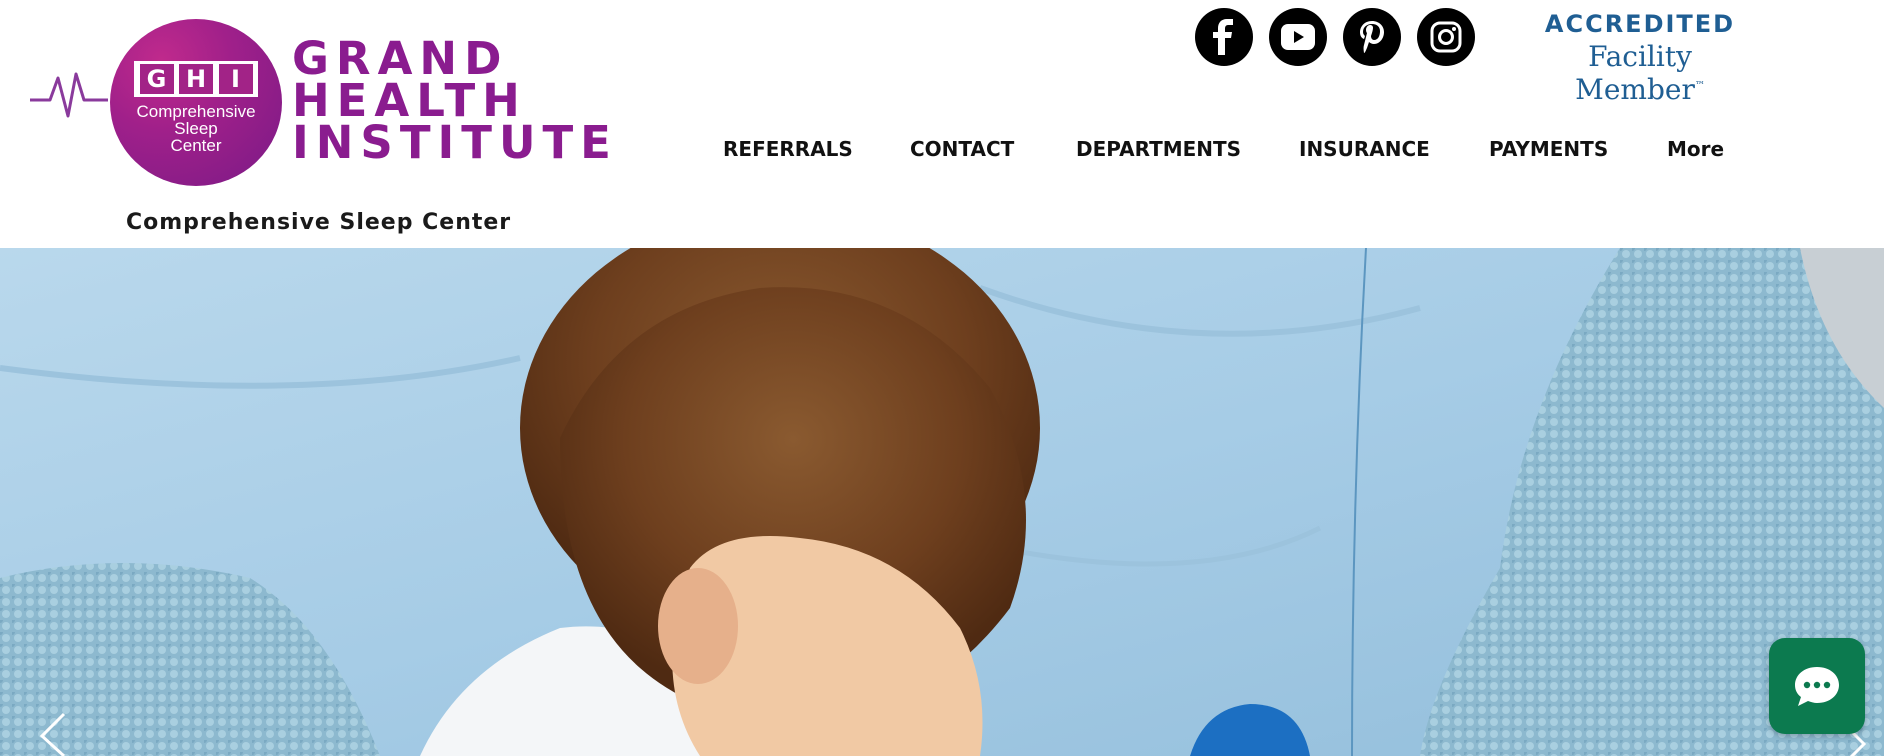 Image resolution: width=1884 pixels, height=756 pixels. Describe the element at coordinates (53, 734) in the screenshot. I see `chevron-left-icon` at that location.